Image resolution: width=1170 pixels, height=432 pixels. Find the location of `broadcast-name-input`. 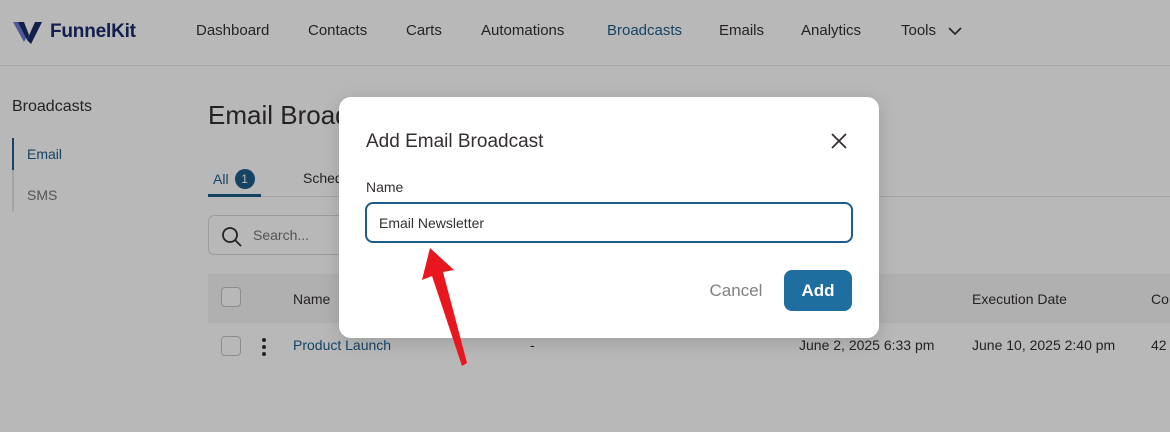

broadcast-name-input is located at coordinates (609, 222).